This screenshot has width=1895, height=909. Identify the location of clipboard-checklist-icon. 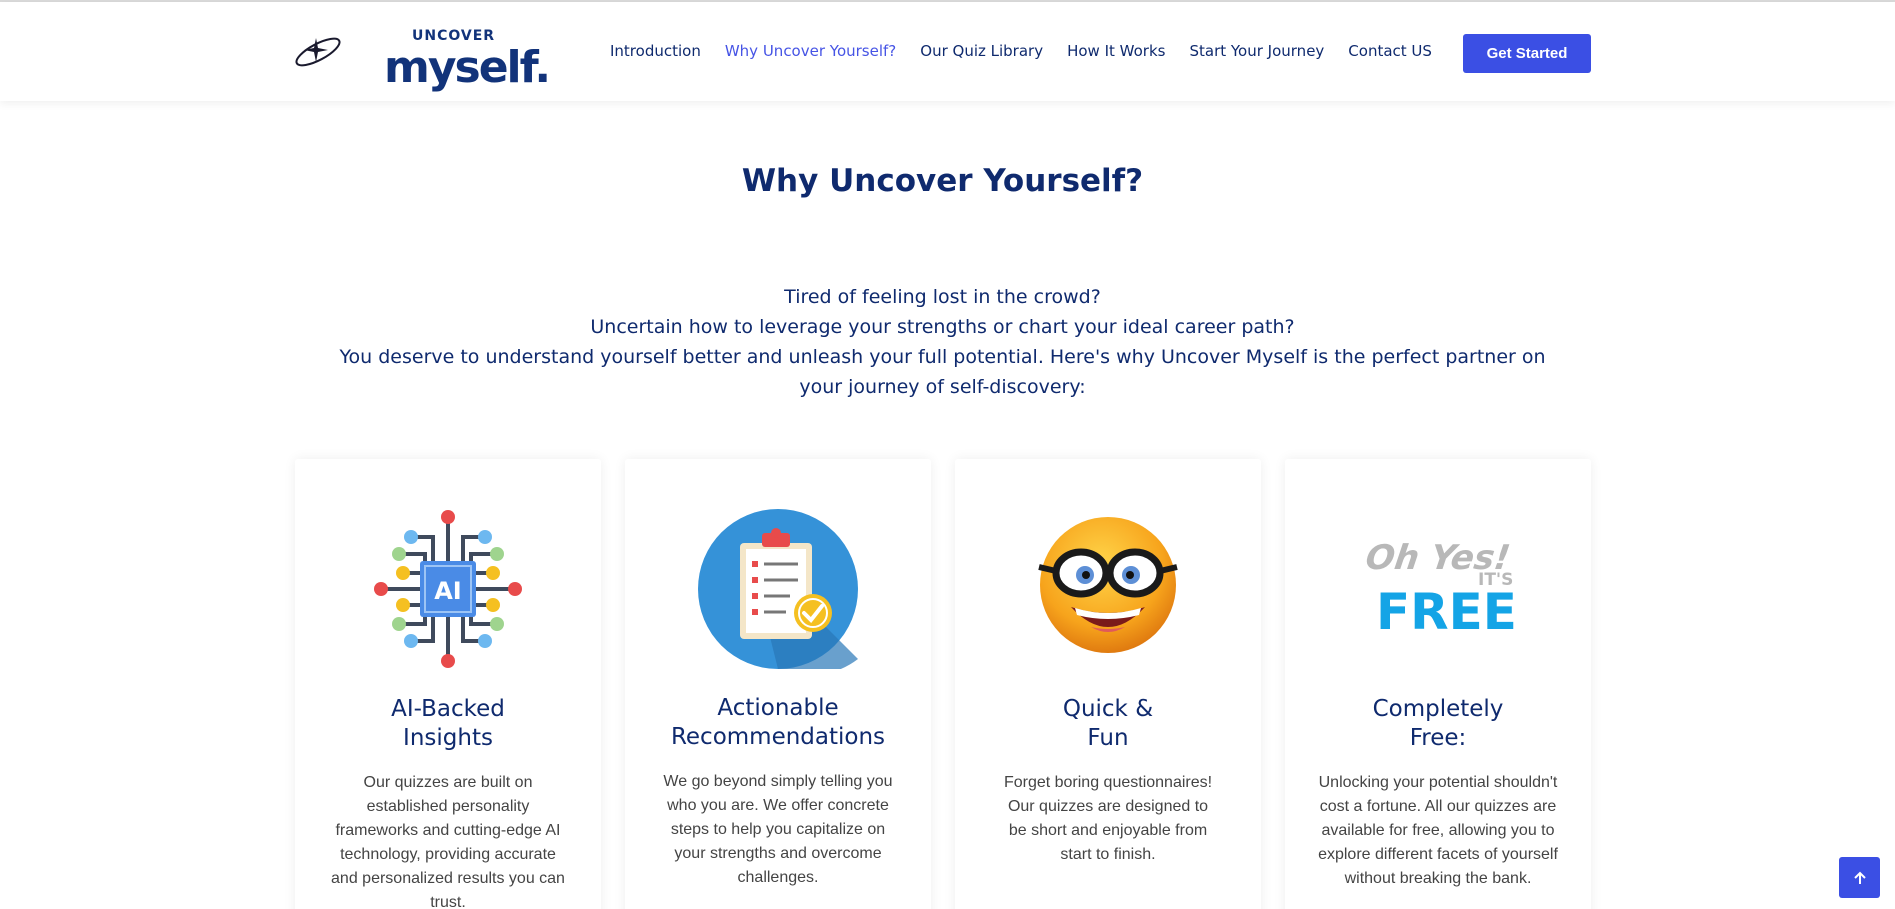
(778, 589).